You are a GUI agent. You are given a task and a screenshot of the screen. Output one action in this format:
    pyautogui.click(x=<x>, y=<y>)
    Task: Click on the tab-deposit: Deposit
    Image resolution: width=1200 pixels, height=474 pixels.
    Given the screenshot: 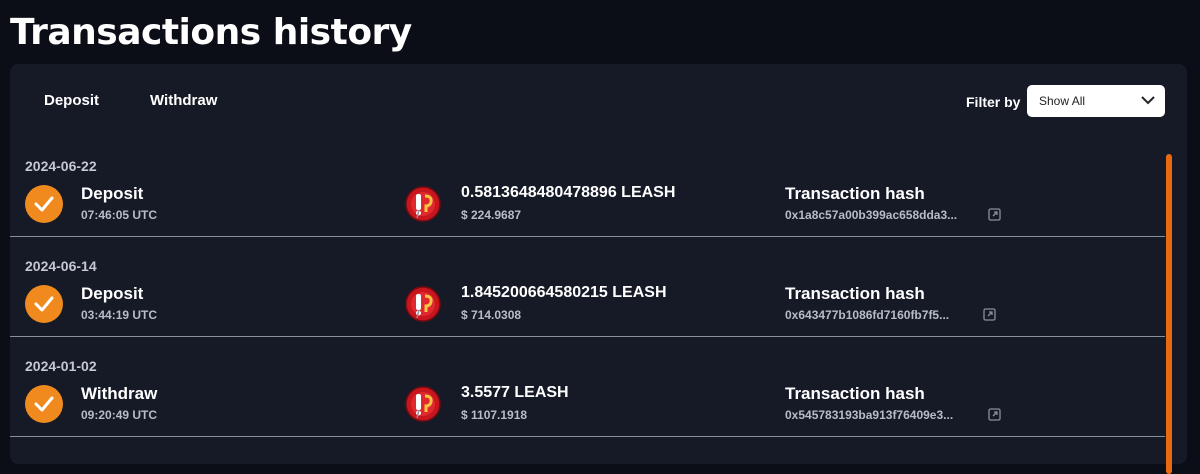 What is the action you would take?
    pyautogui.click(x=71, y=100)
    